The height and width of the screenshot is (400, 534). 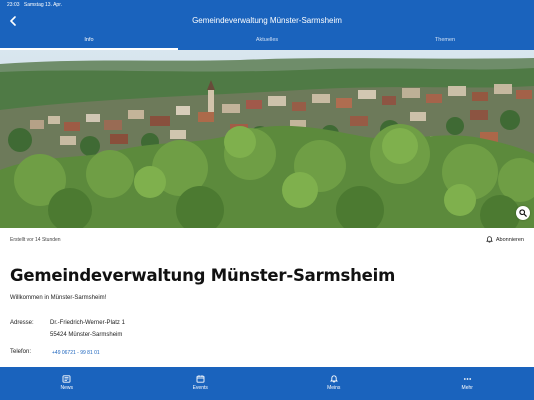 I want to click on navigation-bar: Gemeindeverwaltung Münster-Sarmsheim, so click(x=267, y=21).